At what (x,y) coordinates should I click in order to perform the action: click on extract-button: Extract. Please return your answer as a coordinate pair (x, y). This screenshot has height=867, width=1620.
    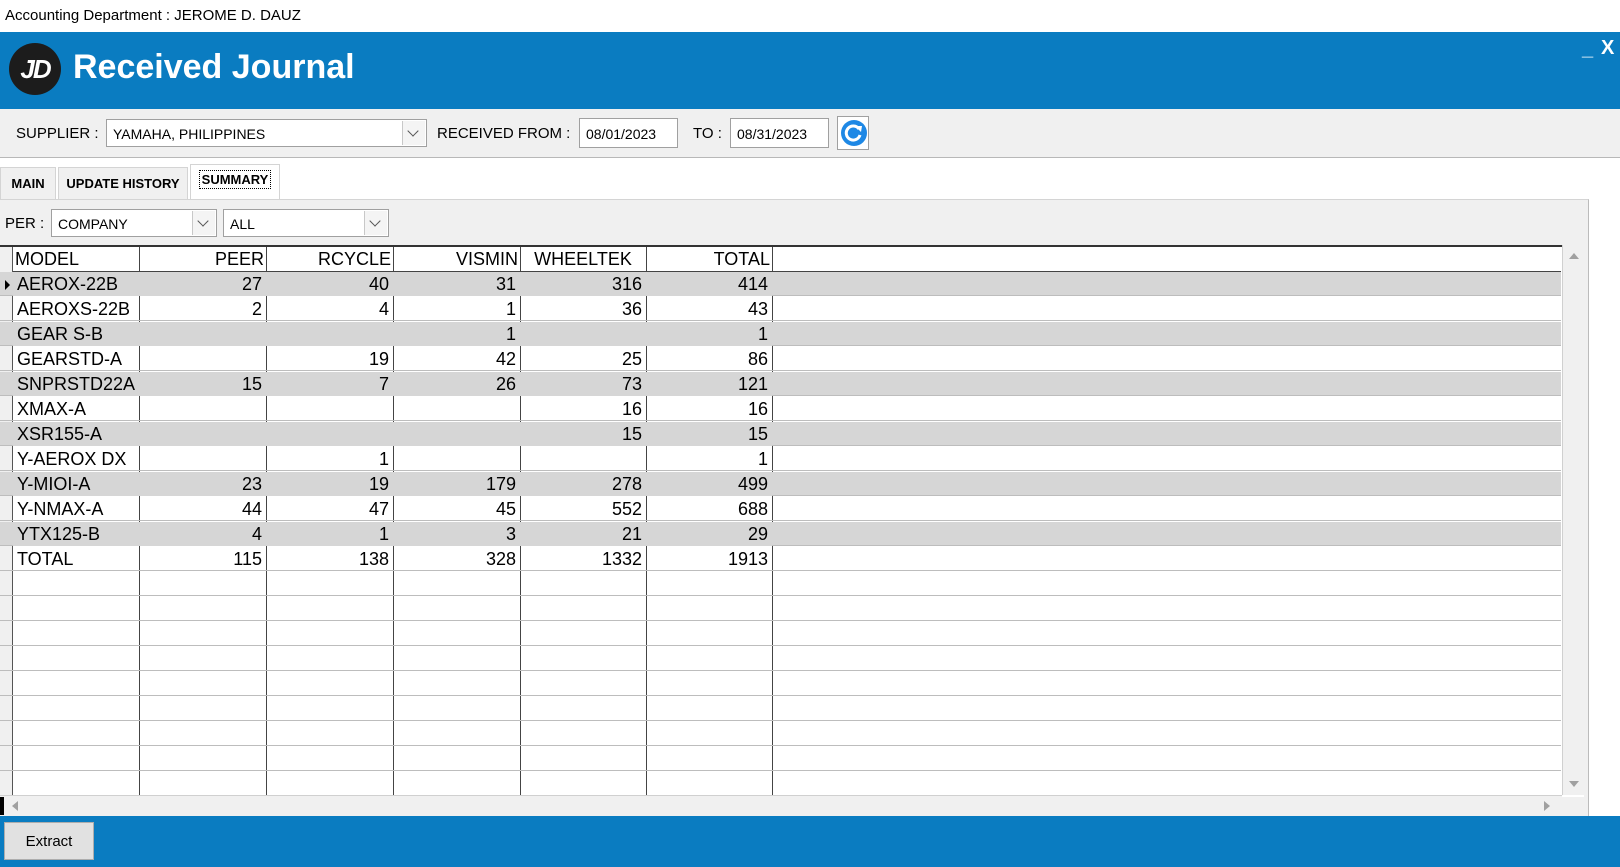
    Looking at the image, I should click on (49, 841).